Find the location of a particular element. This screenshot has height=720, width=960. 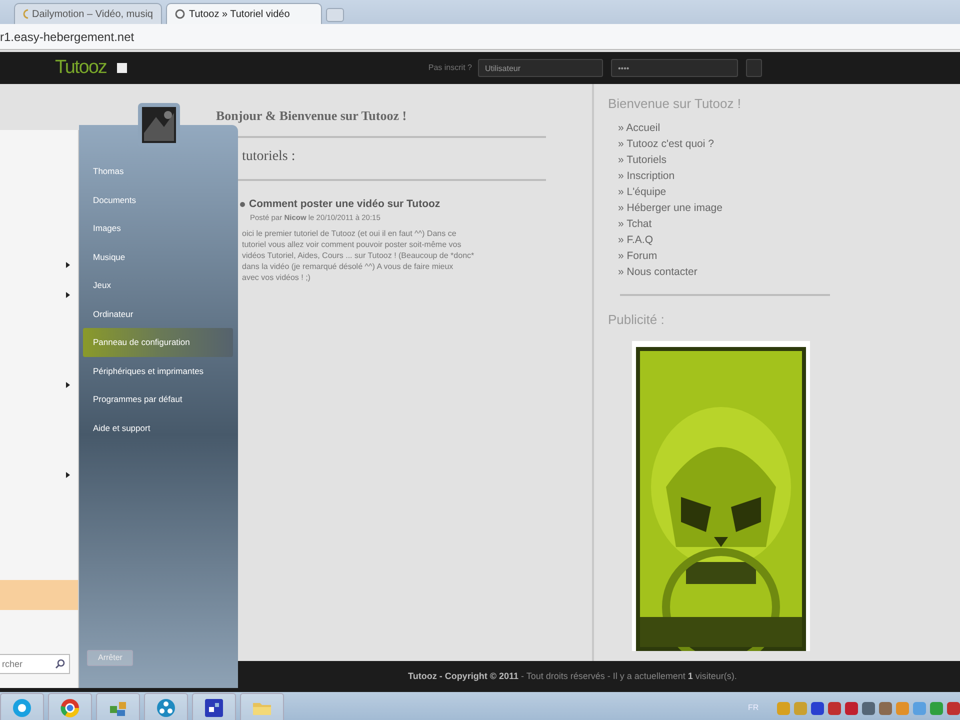

new-tab-button is located at coordinates (335, 15).